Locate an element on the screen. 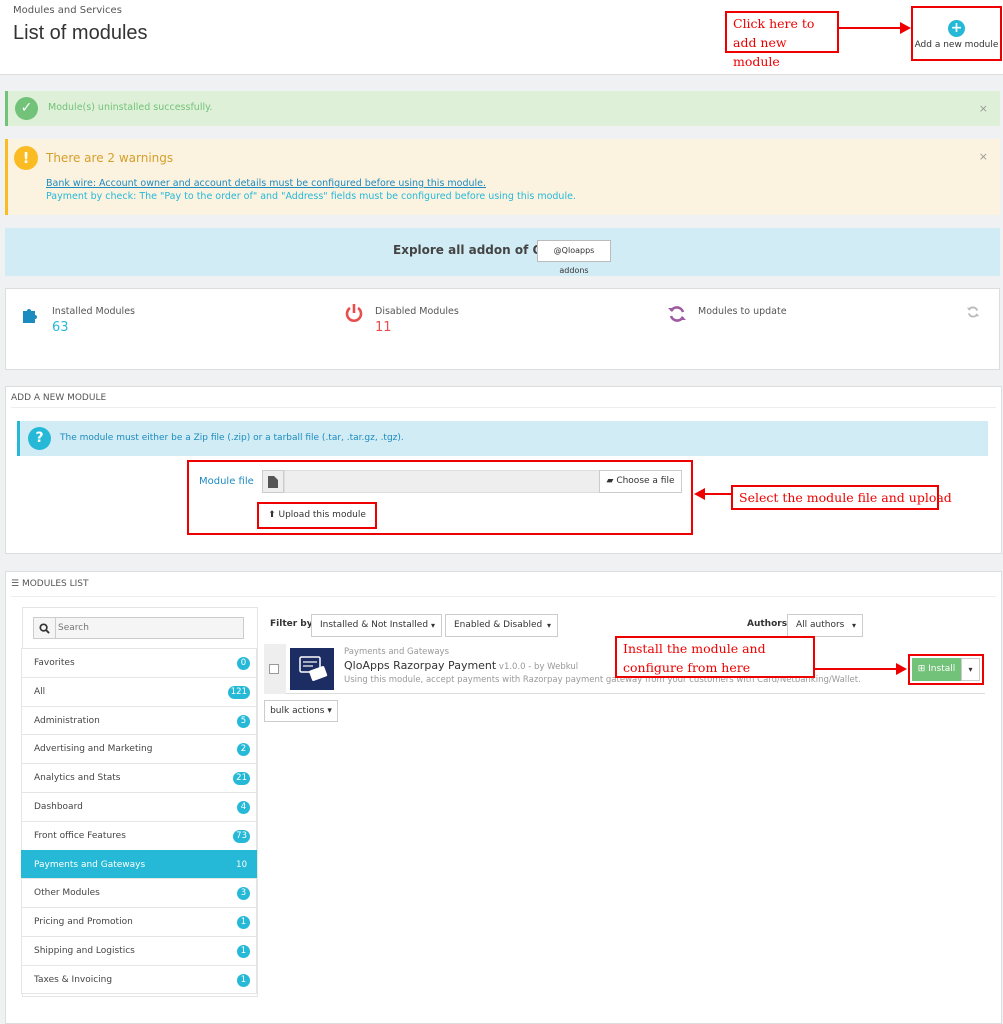 The height and width of the screenshot is (1024, 1003). category-item: All 121 is located at coordinates (139, 691).